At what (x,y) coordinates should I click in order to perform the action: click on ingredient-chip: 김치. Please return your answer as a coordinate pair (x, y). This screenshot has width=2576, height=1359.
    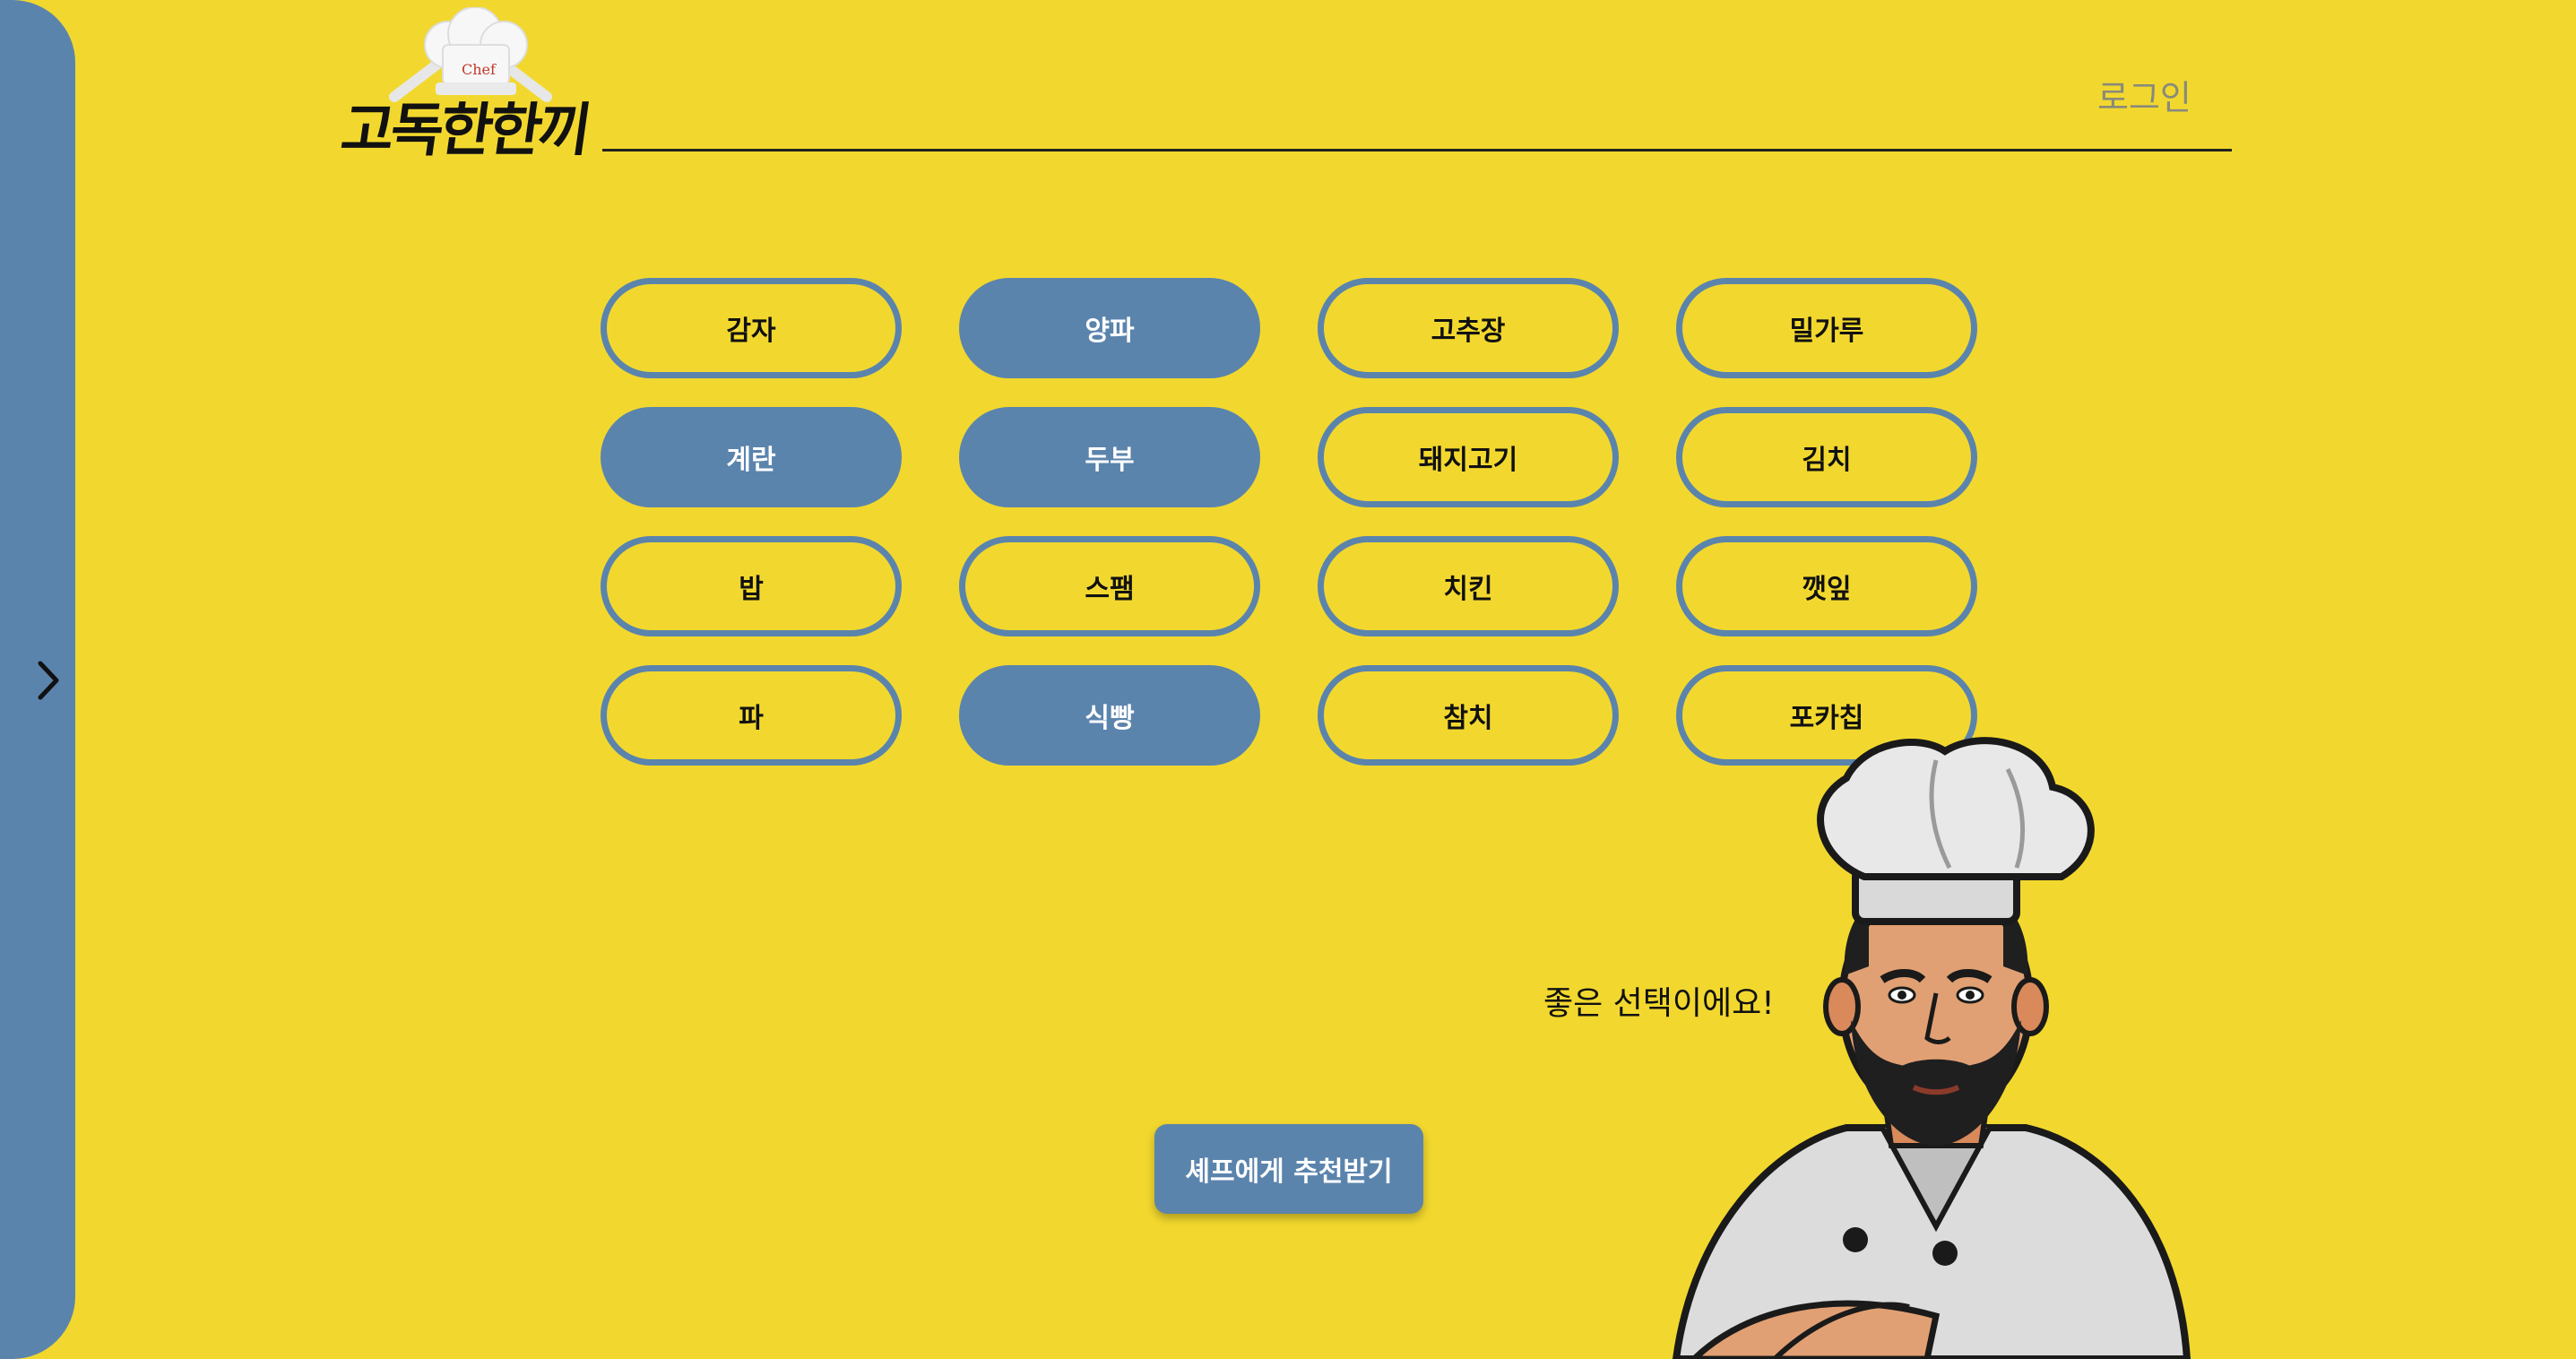
    Looking at the image, I should click on (1826, 457).